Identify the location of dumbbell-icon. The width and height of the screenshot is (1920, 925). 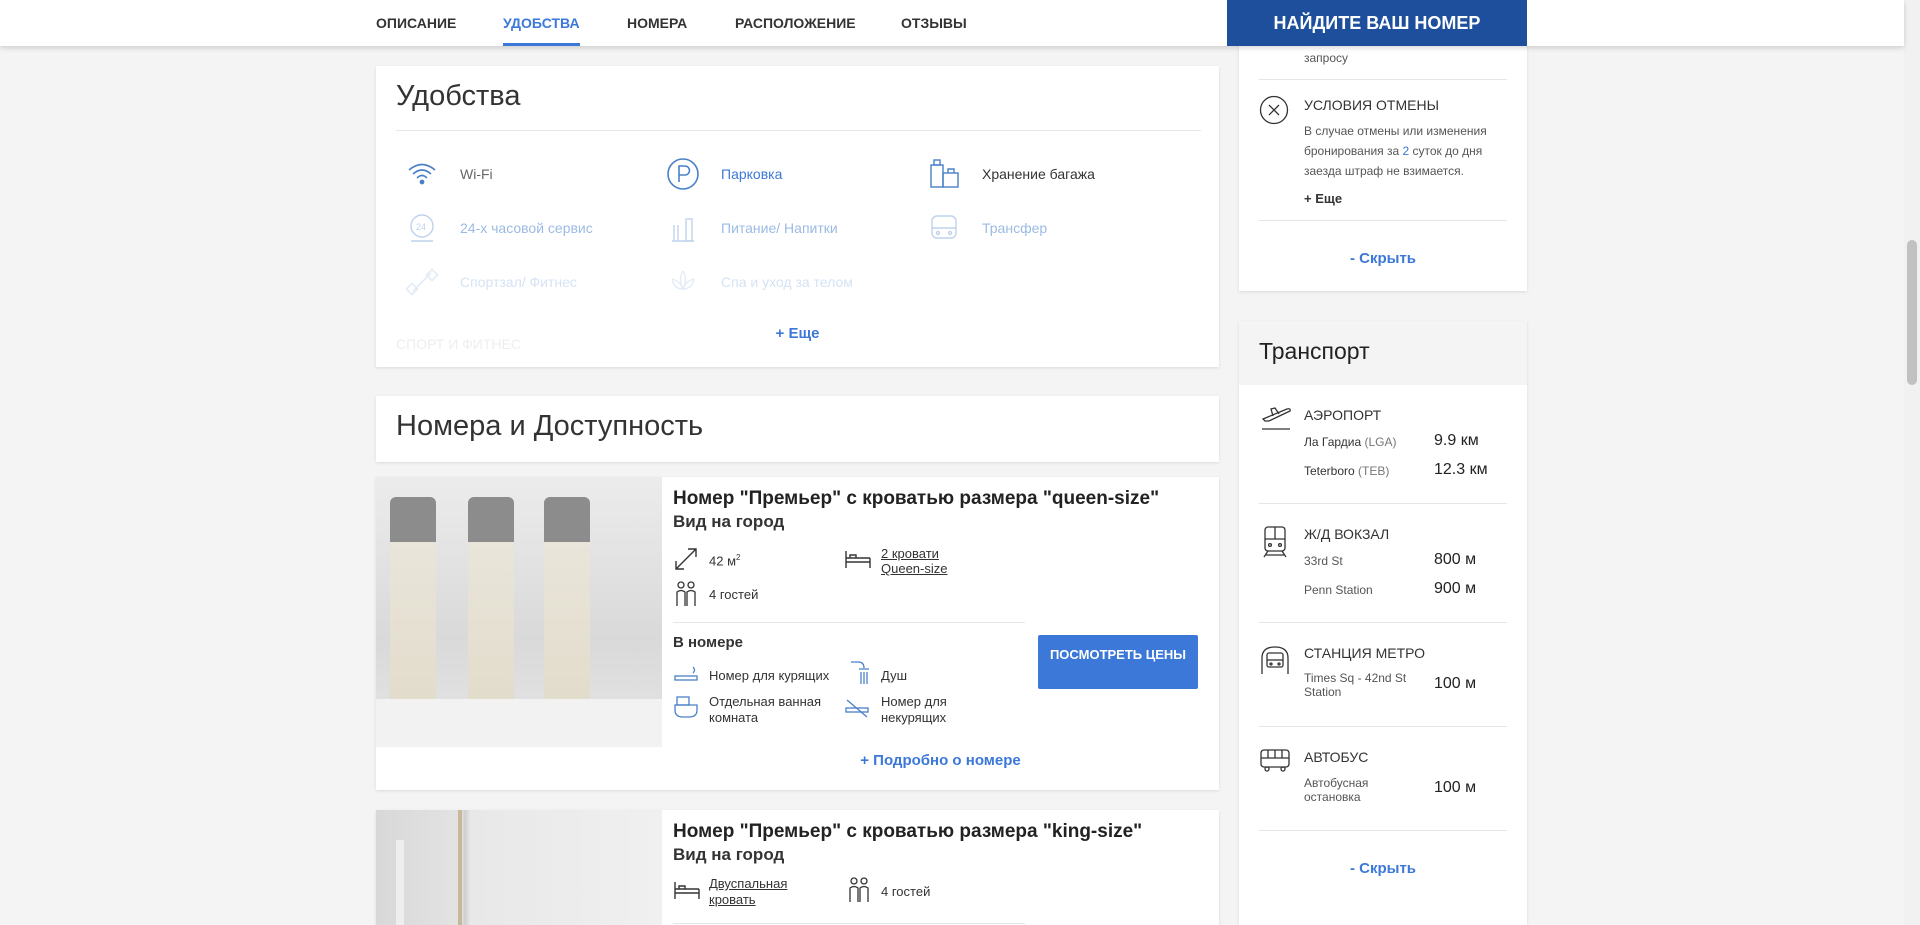
(422, 282).